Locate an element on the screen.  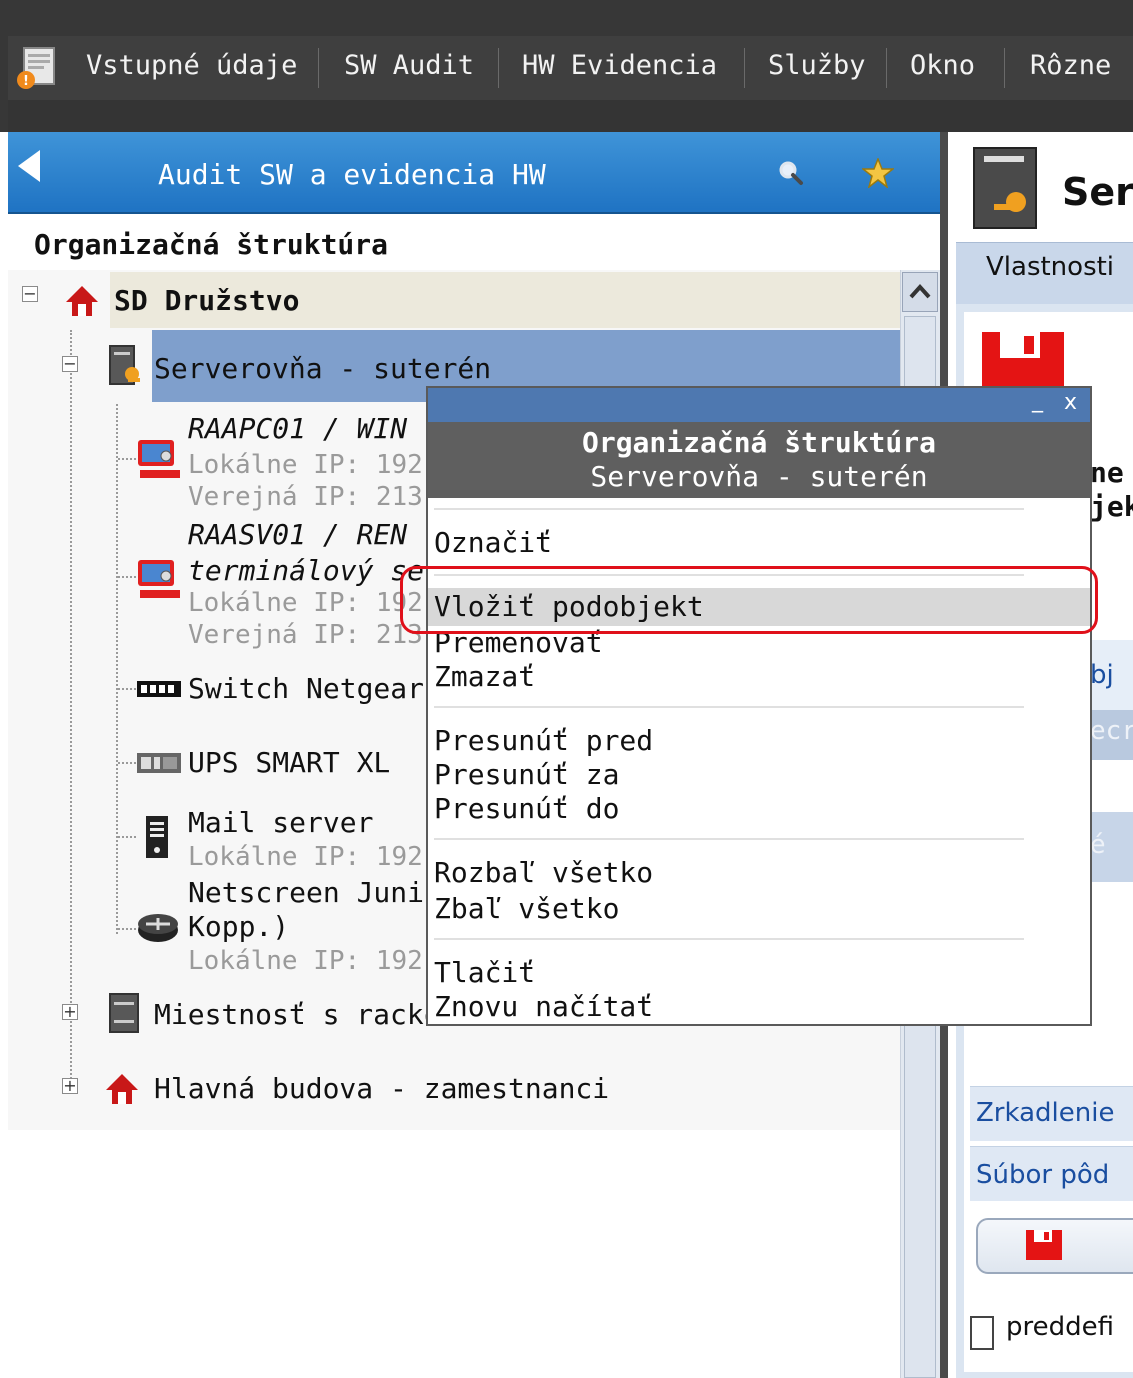
menu-item-rozbal-vsetko: Rozbaľ všetko is located at coordinates (543, 872).